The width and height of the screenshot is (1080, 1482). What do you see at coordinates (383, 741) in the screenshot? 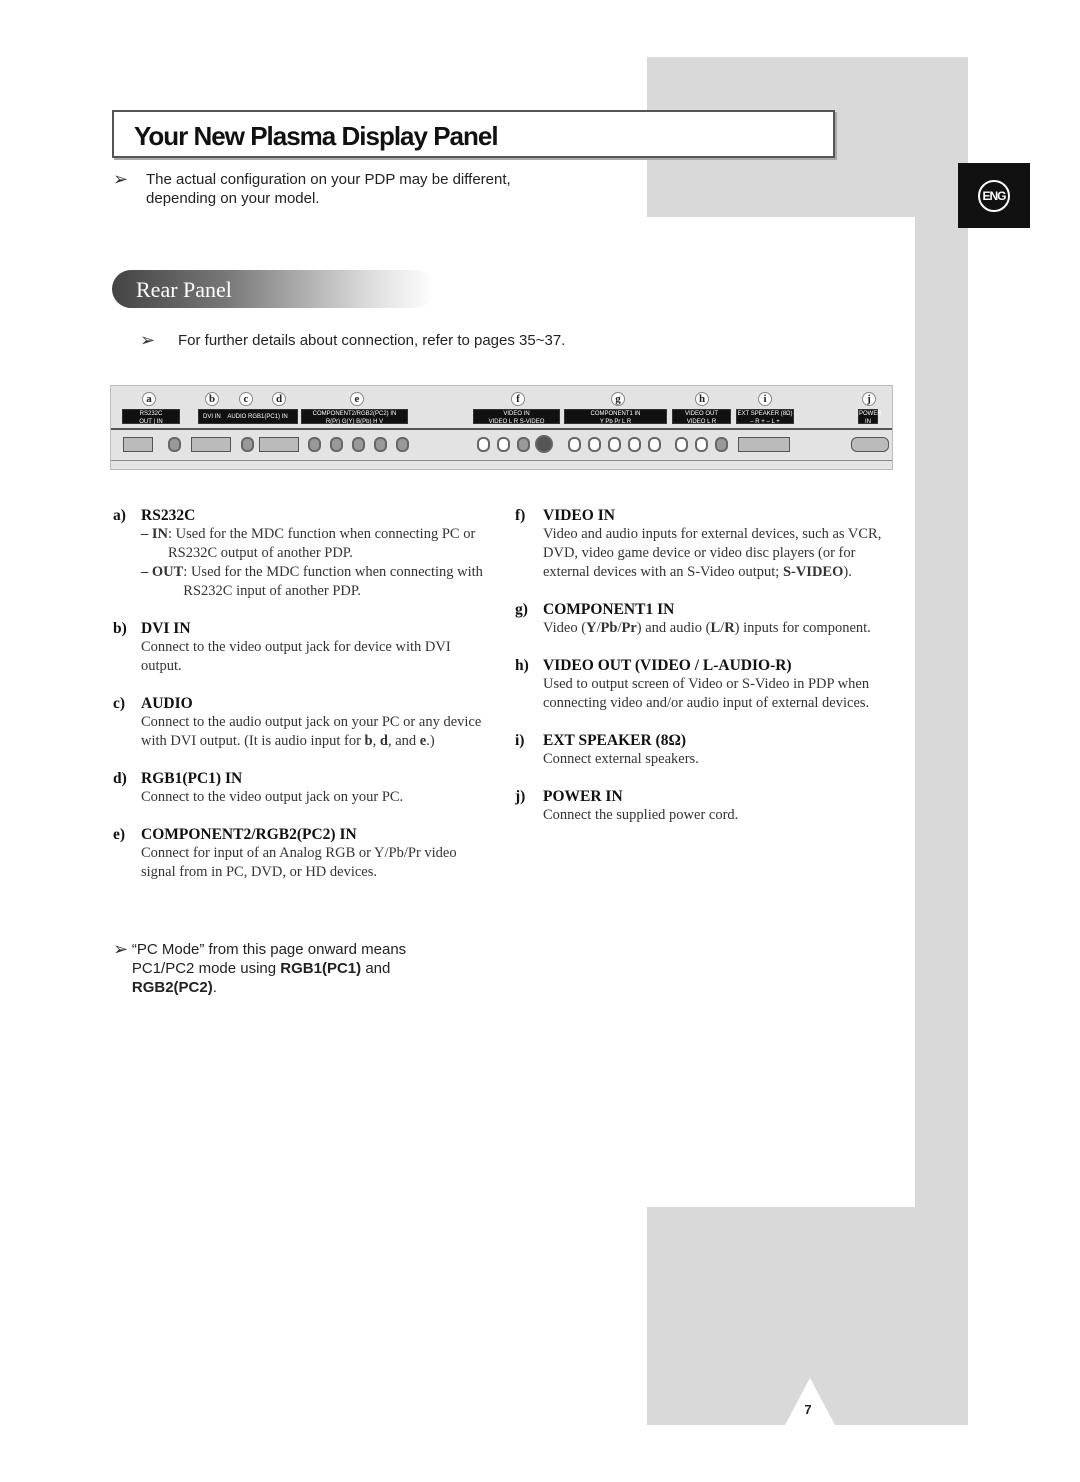
I see `text-run: d` at bounding box center [383, 741].